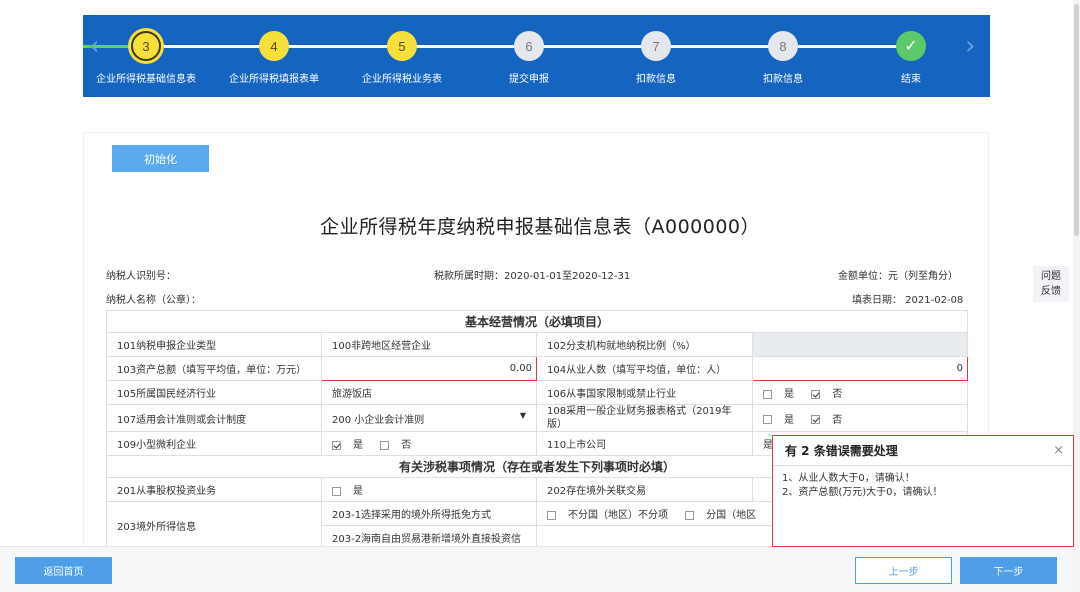 The width and height of the screenshot is (1080, 592). I want to click on step-4: 4 企业所得税填报表单, so click(274, 58).